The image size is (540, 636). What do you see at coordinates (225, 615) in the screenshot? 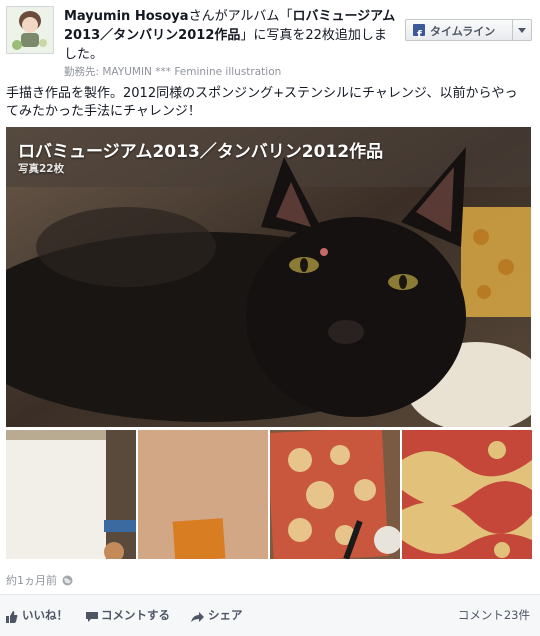
I see `share-button: シェア` at bounding box center [225, 615].